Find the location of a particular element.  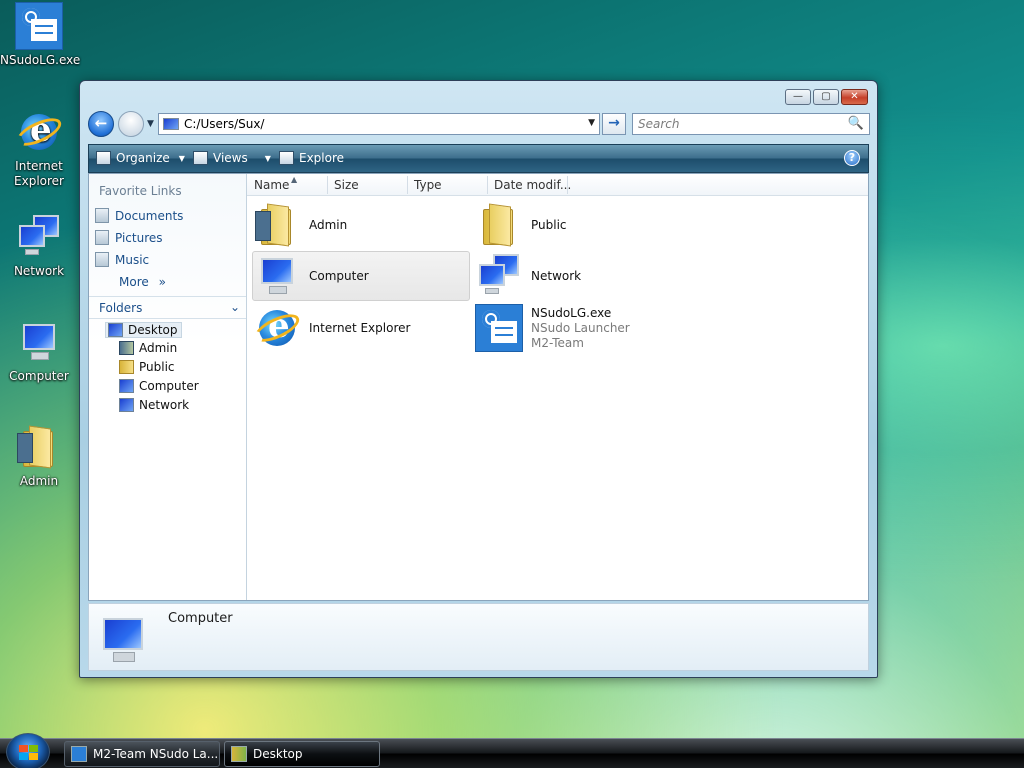

tree-item-label: Computer is located at coordinates (169, 386).